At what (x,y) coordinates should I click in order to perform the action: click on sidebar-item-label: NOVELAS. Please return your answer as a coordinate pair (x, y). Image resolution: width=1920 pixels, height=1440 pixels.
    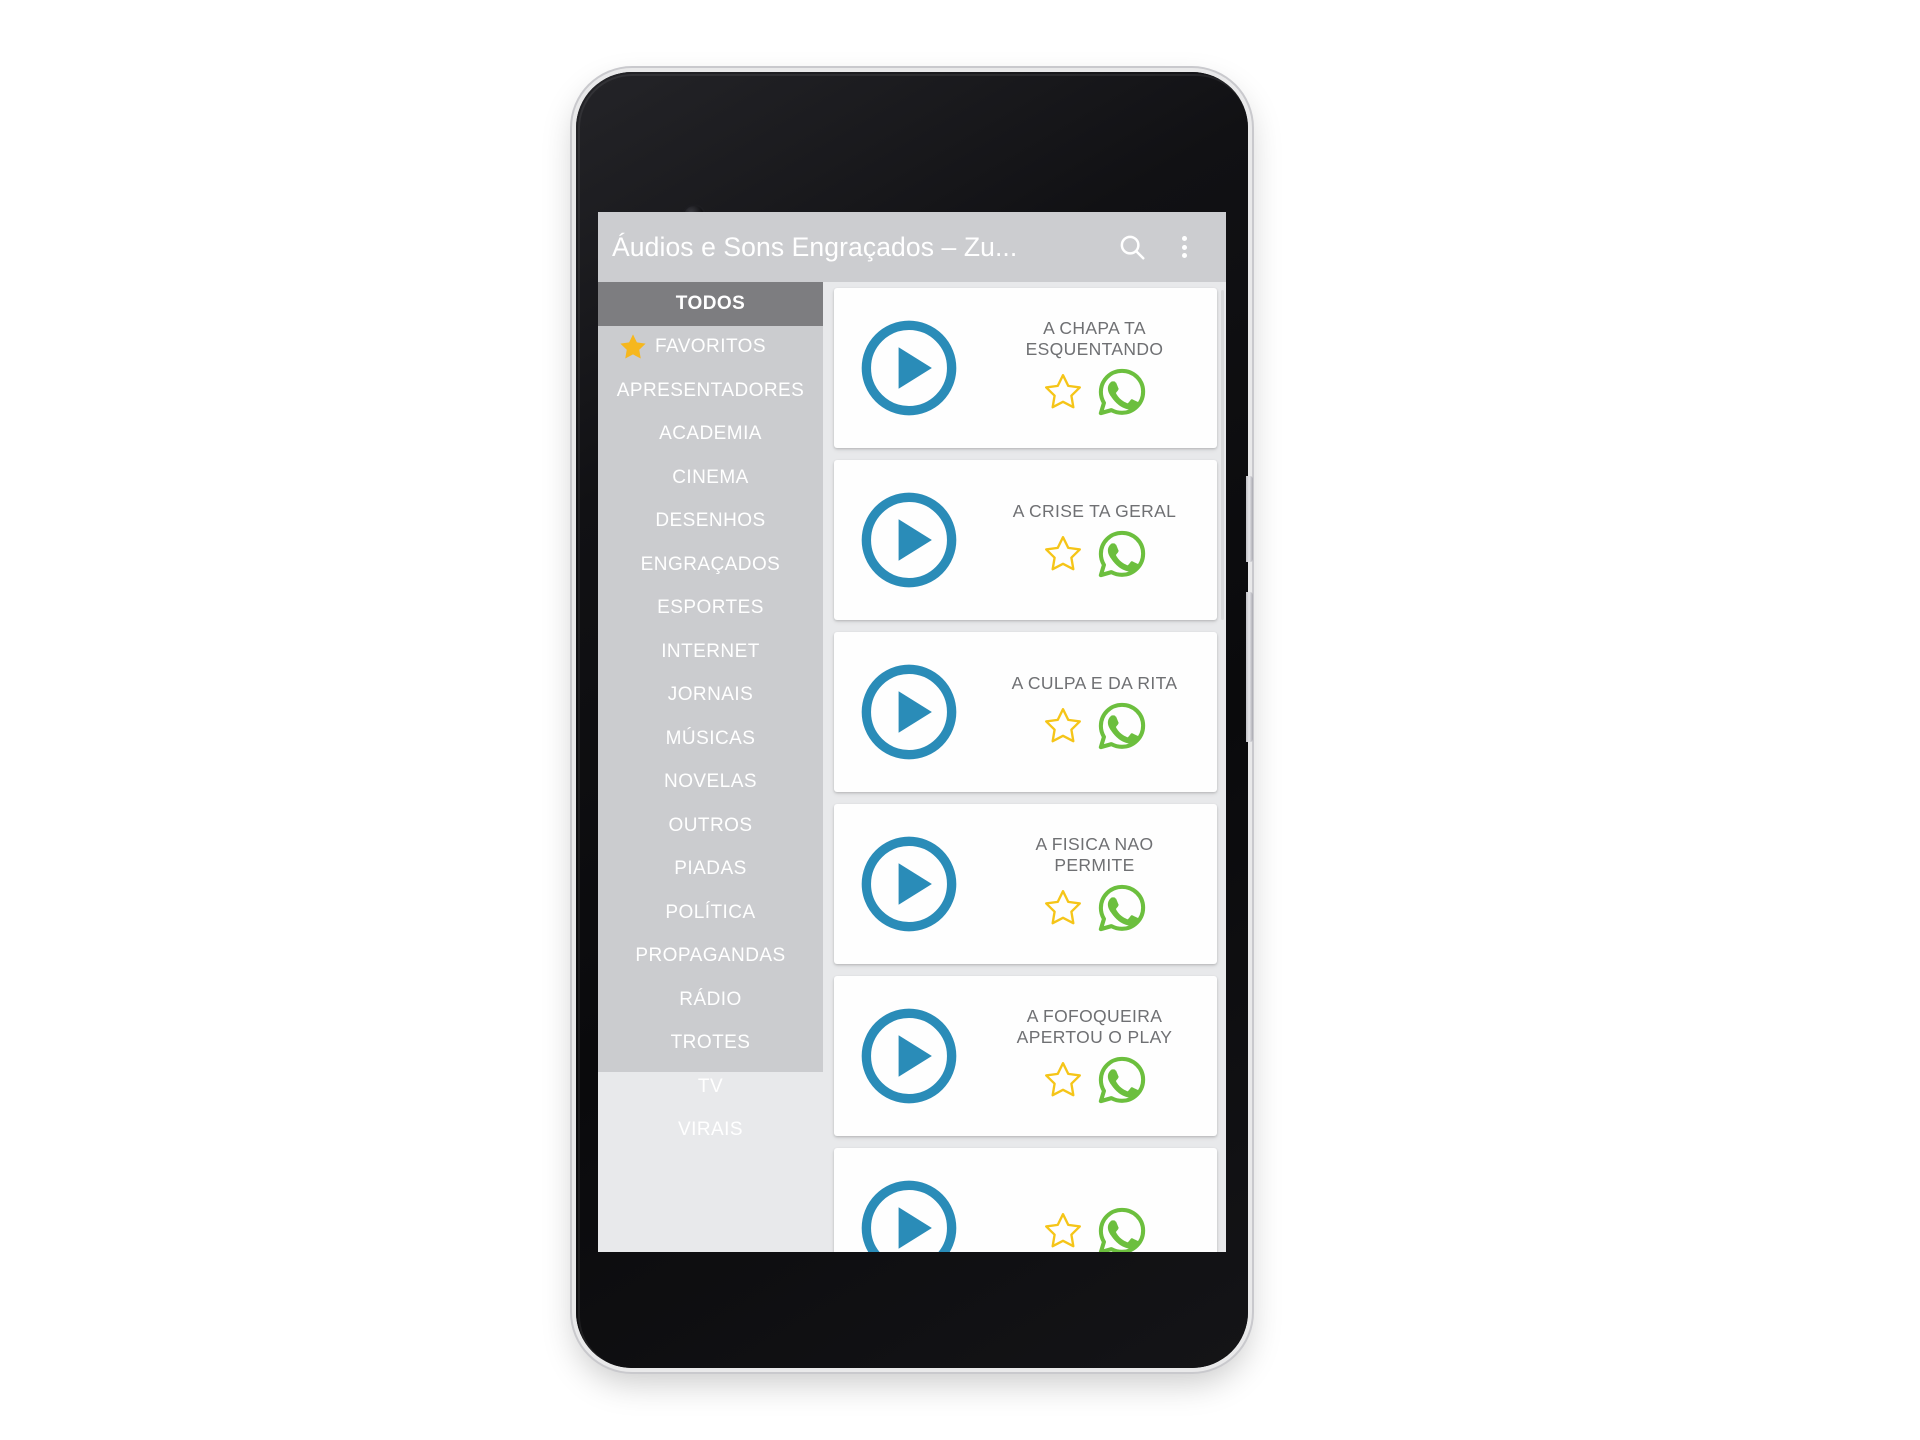
    Looking at the image, I should click on (710, 782).